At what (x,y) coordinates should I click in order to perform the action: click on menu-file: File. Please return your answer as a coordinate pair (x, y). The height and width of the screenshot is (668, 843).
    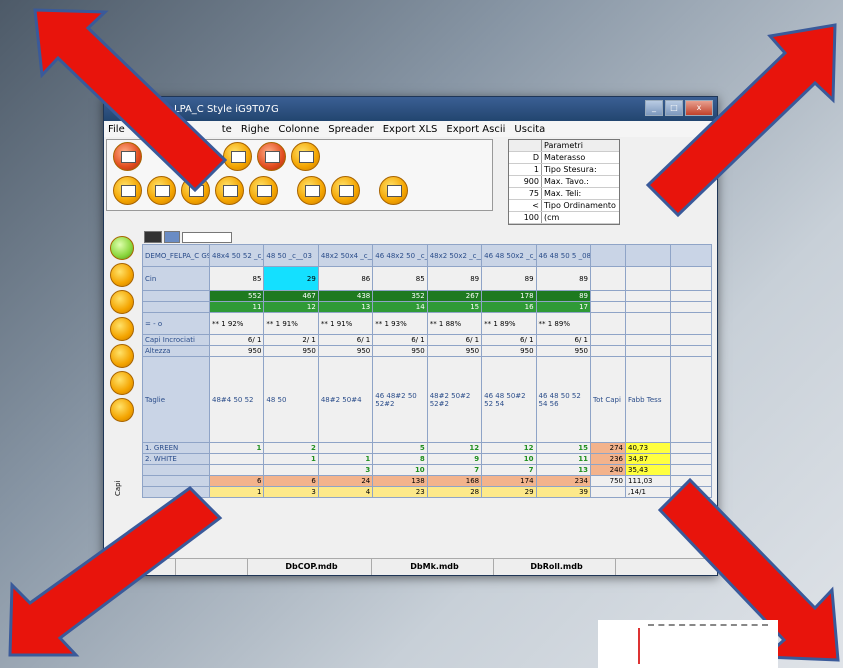
    Looking at the image, I should click on (116, 129).